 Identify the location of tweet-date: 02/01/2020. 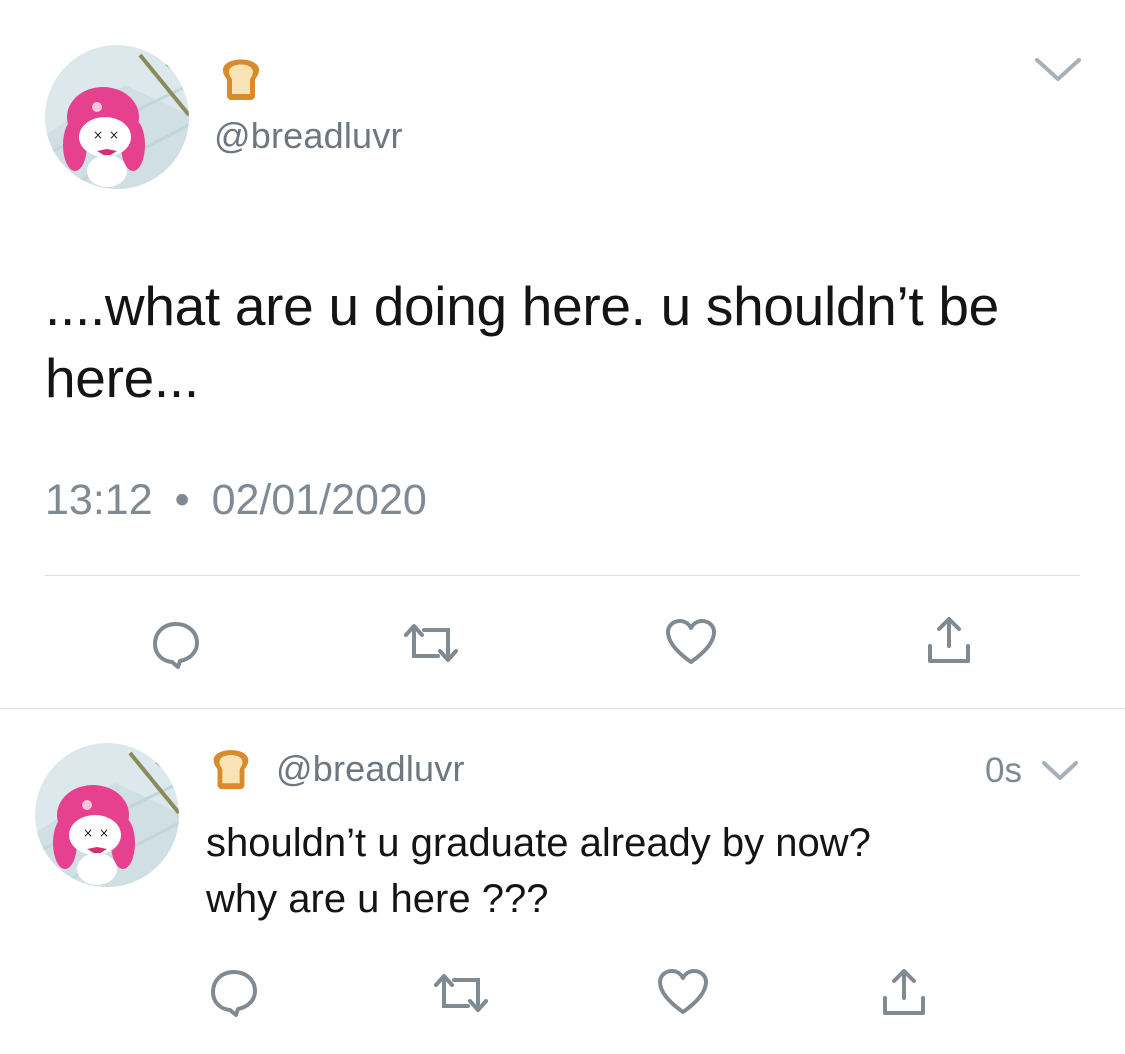
(319, 500).